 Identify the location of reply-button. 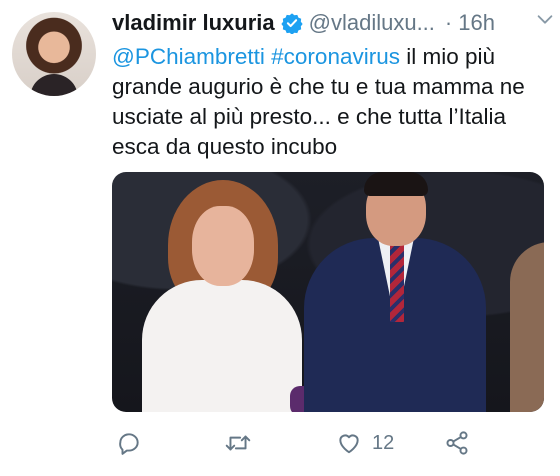
(134, 443).